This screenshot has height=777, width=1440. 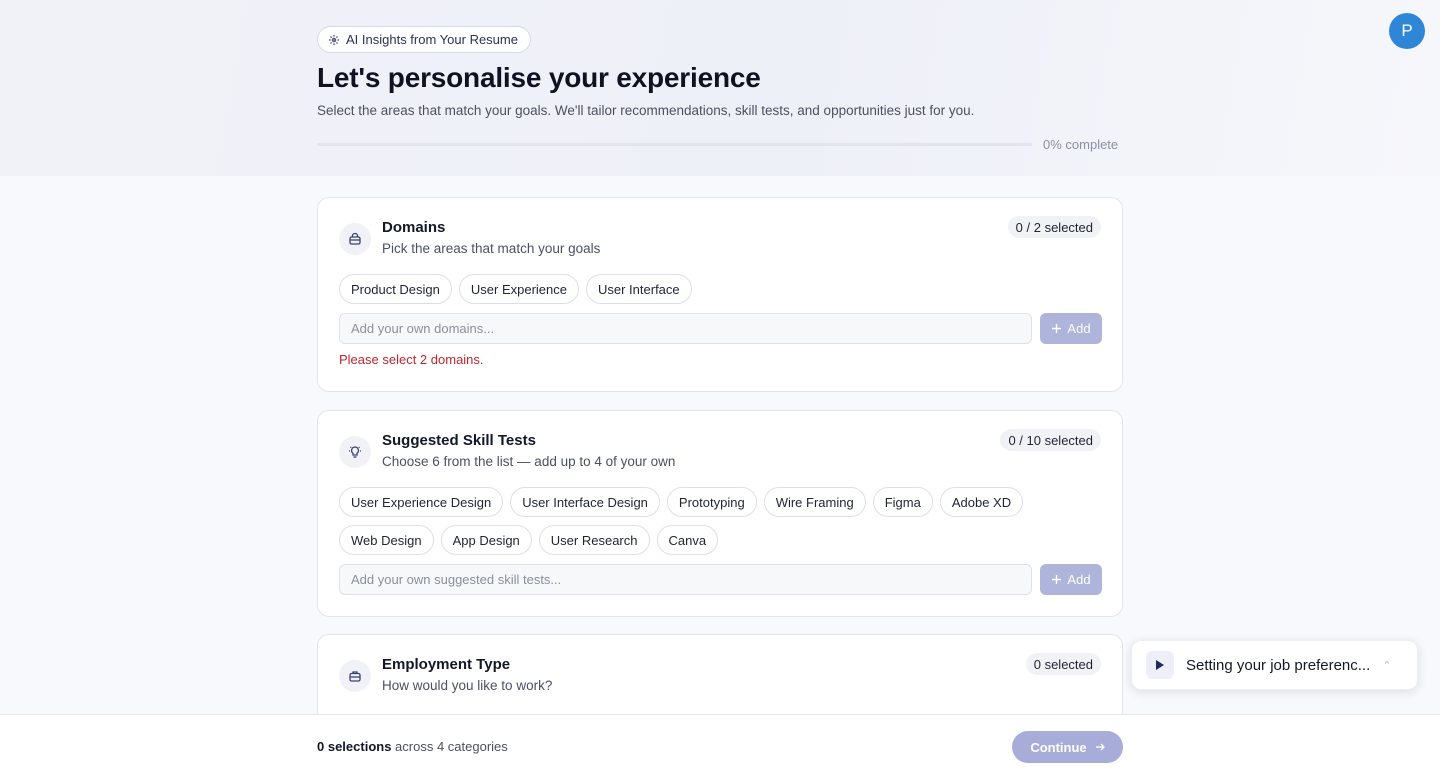 I want to click on domains-icon, so click(x=355, y=239).